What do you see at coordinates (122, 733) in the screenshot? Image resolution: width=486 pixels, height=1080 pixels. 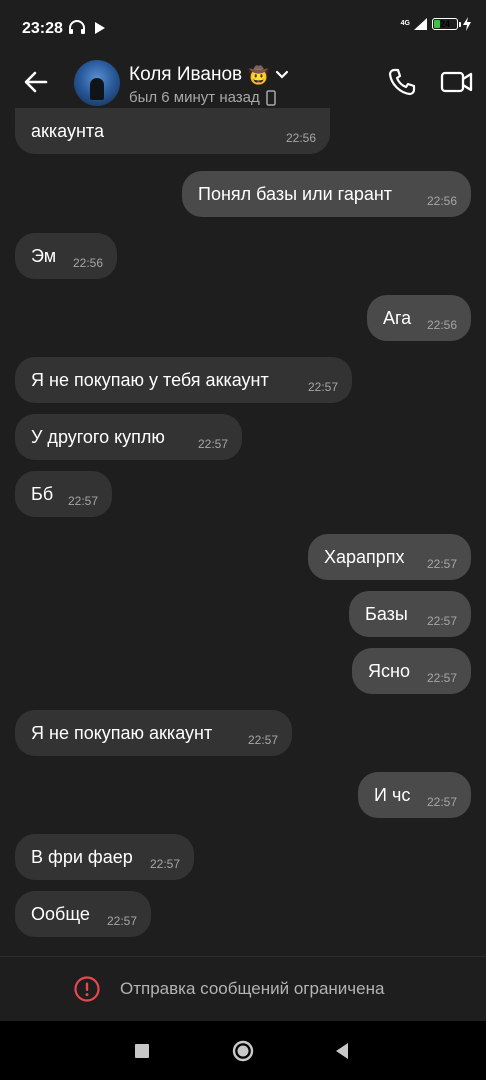 I see `message-text: Я не покупаю аккаунт` at bounding box center [122, 733].